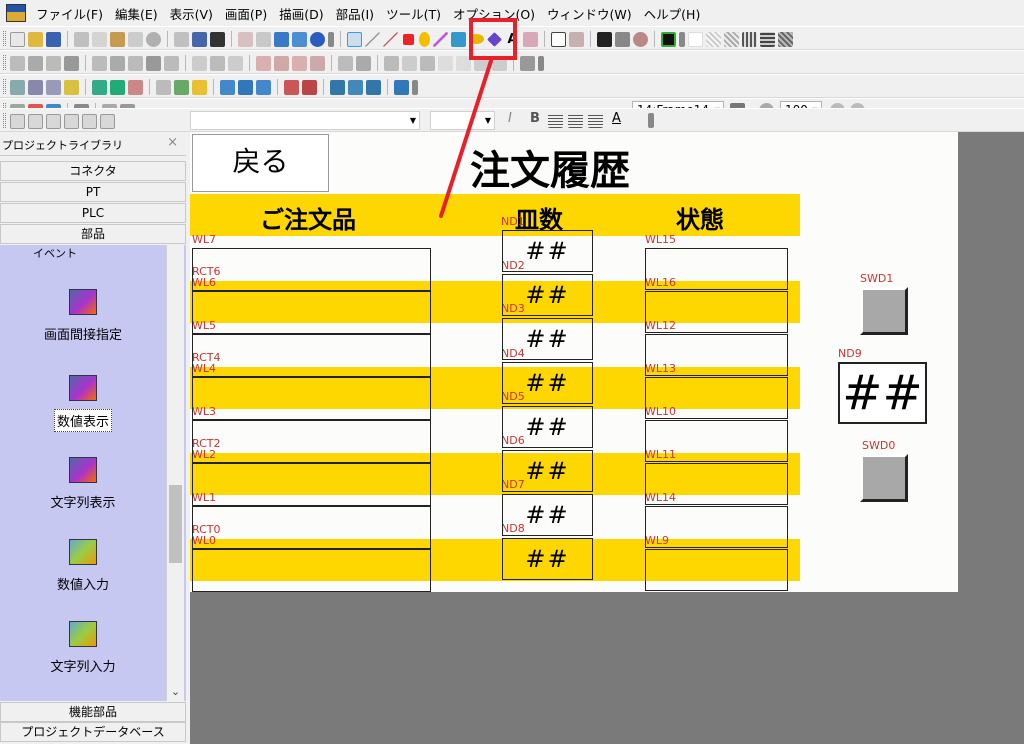  I want to click on font-select: ▼, so click(305, 120).